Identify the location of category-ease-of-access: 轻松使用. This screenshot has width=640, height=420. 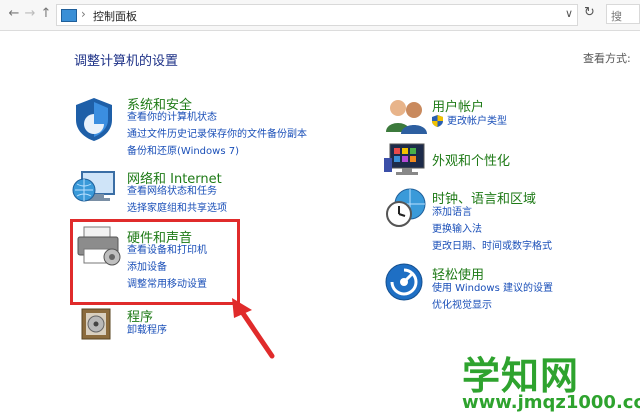
(458, 273).